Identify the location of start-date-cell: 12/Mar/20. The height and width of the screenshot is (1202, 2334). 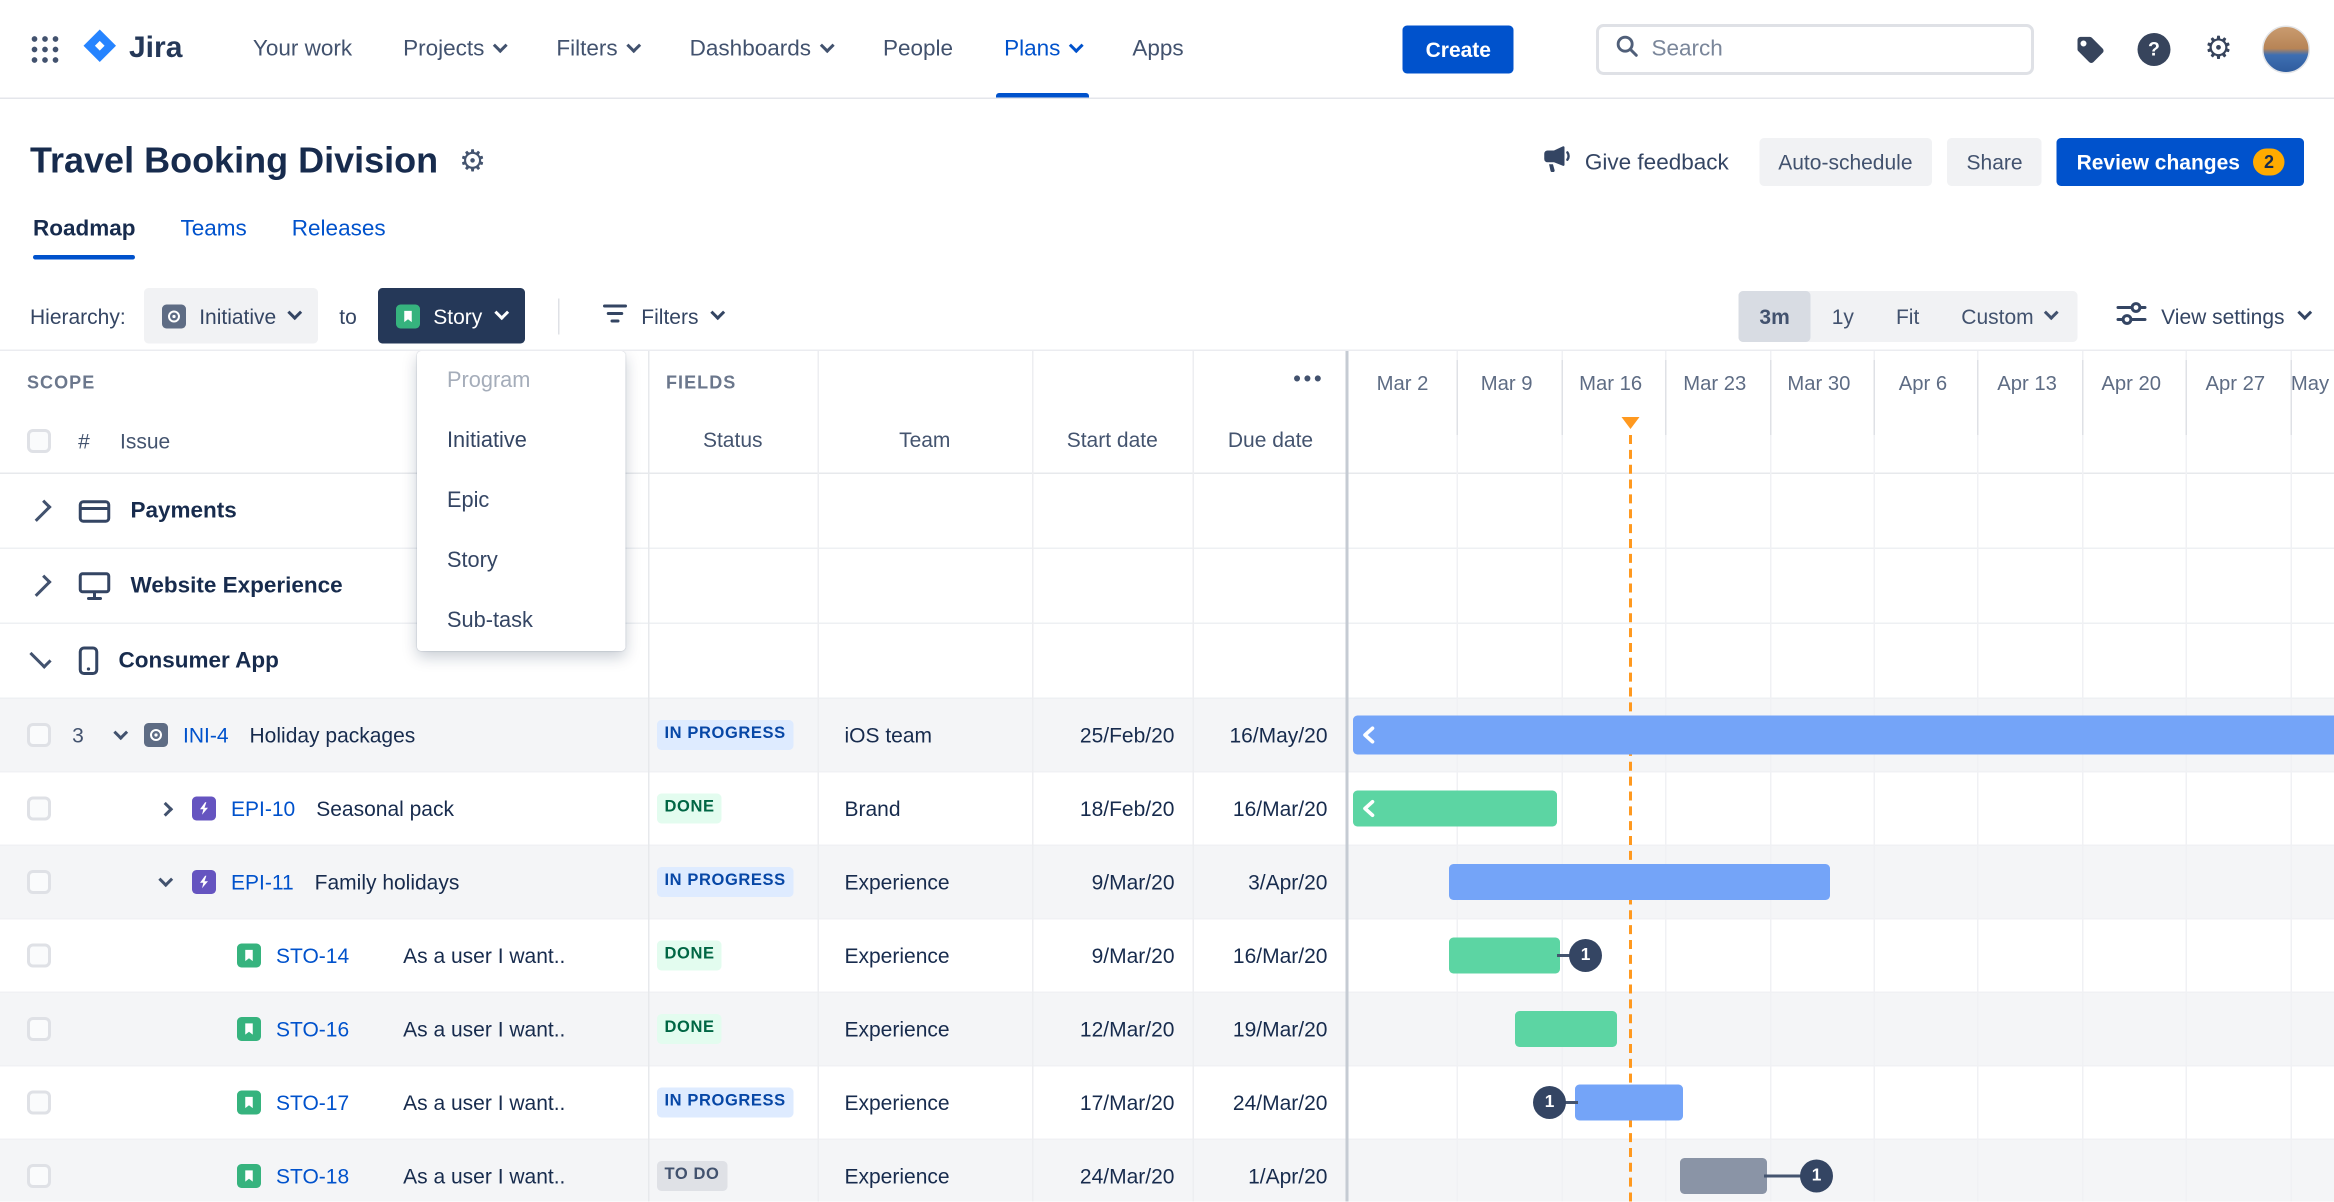
(1112, 1029).